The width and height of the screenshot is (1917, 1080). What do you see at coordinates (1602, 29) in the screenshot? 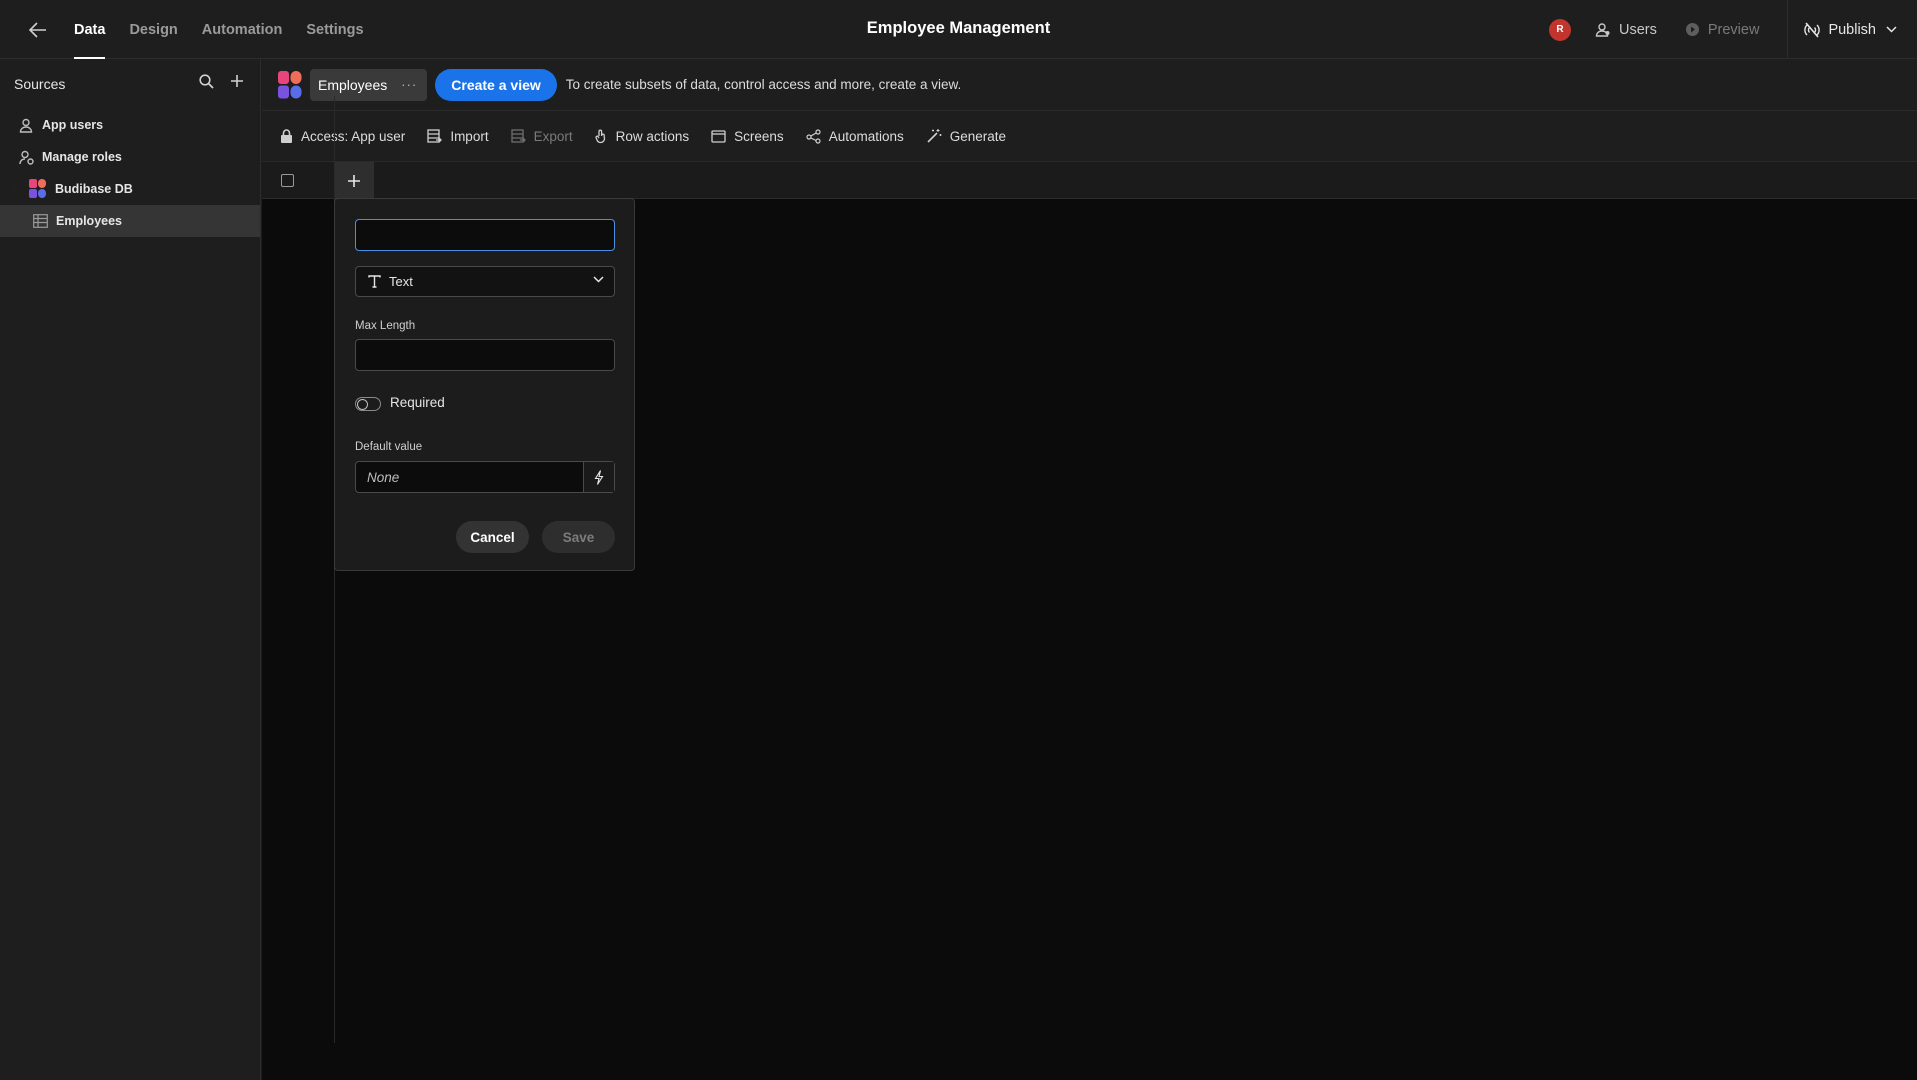
I see `users-icon` at bounding box center [1602, 29].